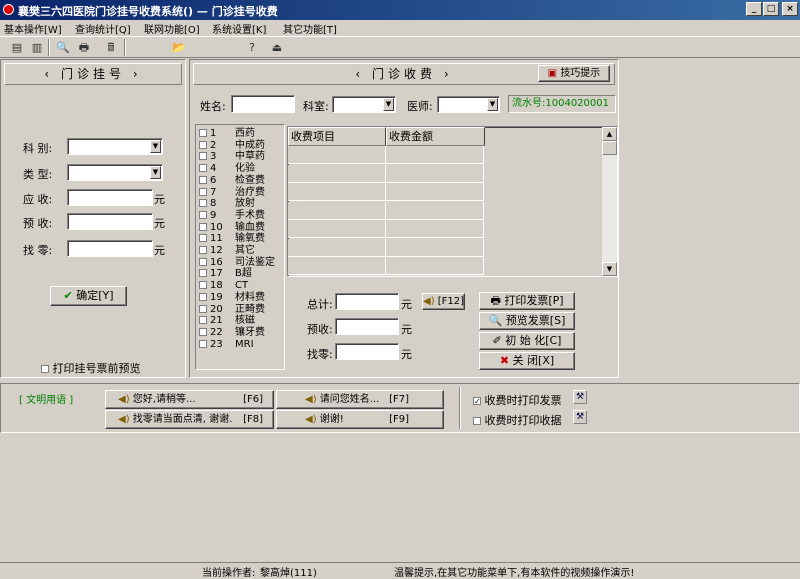 This screenshot has width=800, height=579. I want to click on print-icon: 🖶, so click(84, 47).